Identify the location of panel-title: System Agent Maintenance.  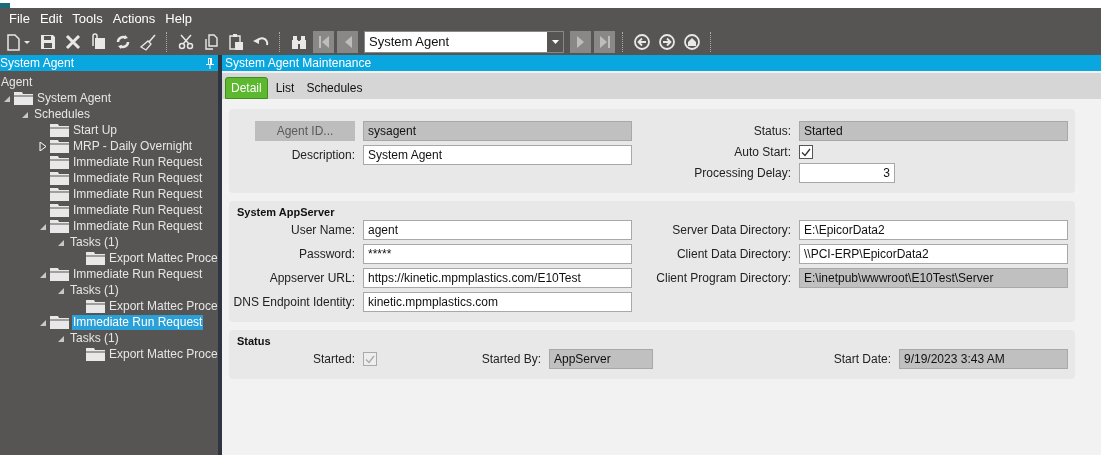
(298, 63).